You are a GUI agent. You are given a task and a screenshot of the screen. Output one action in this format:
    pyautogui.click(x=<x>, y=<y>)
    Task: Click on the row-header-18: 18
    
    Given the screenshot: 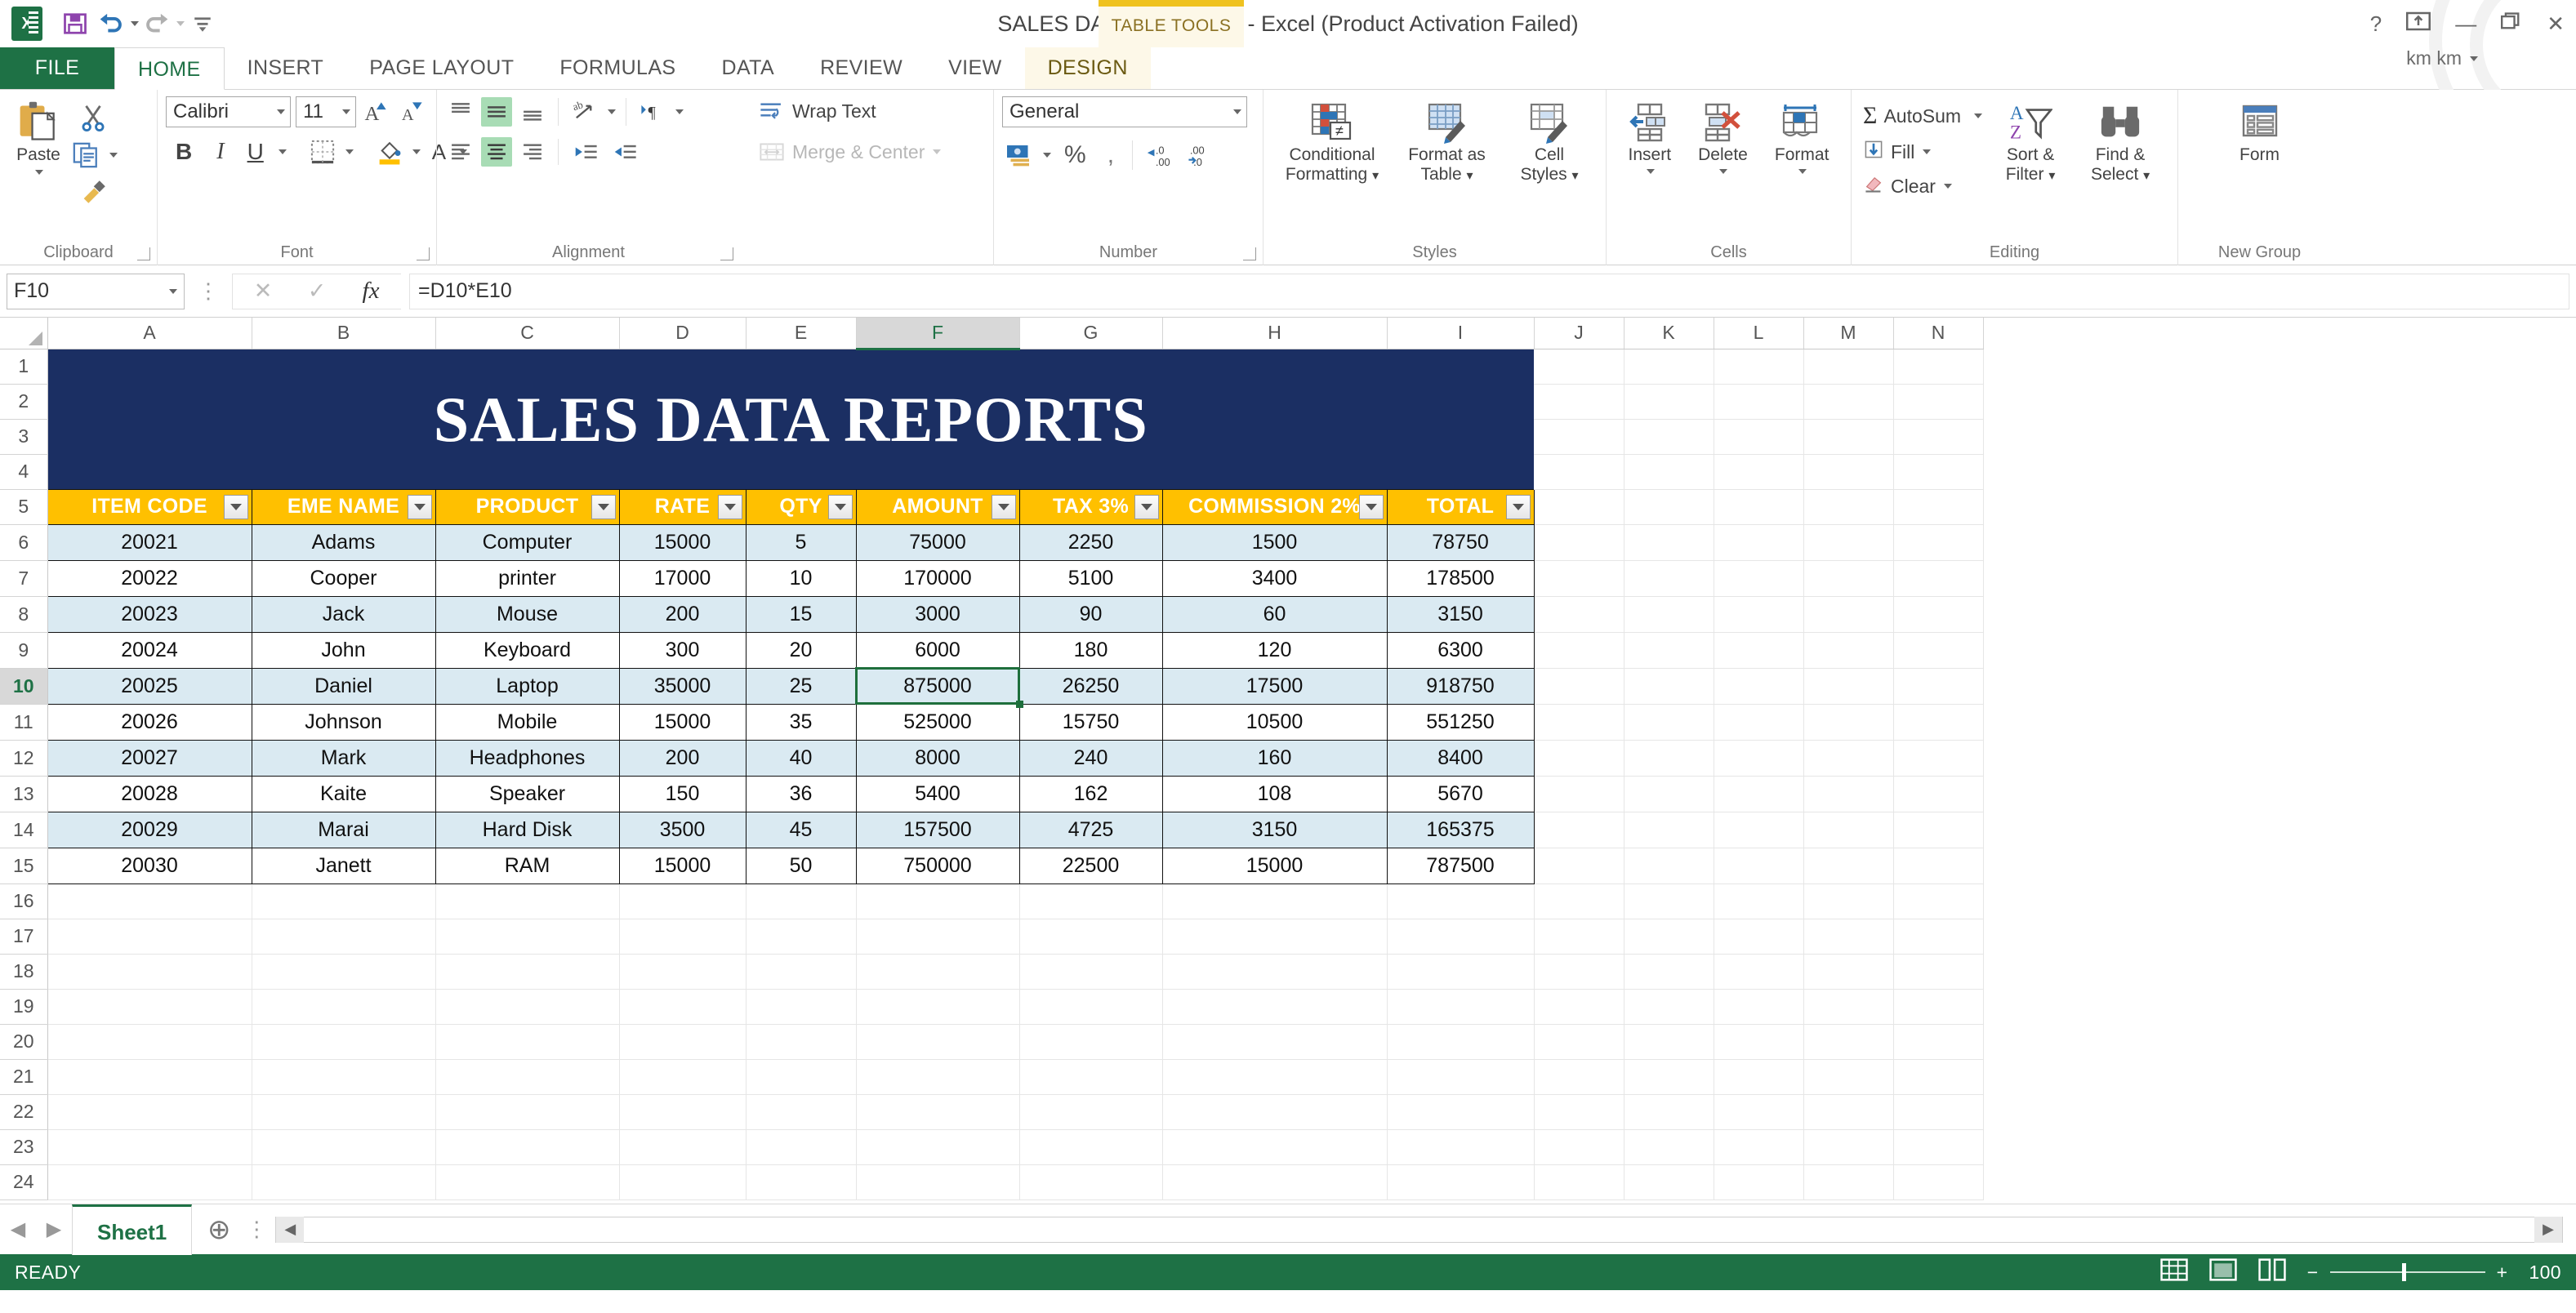 What is the action you would take?
    pyautogui.click(x=24, y=972)
    